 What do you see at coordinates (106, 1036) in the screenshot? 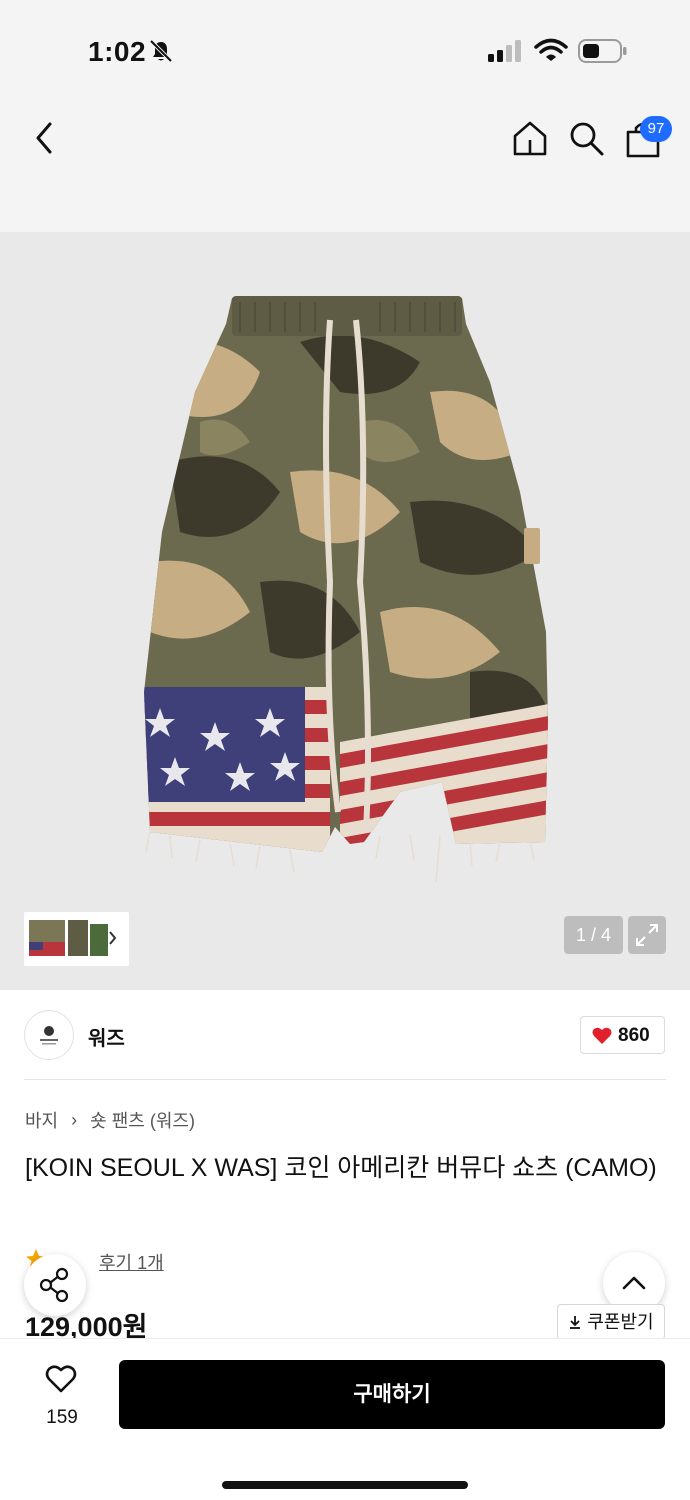
I see `brand-name: 워즈` at bounding box center [106, 1036].